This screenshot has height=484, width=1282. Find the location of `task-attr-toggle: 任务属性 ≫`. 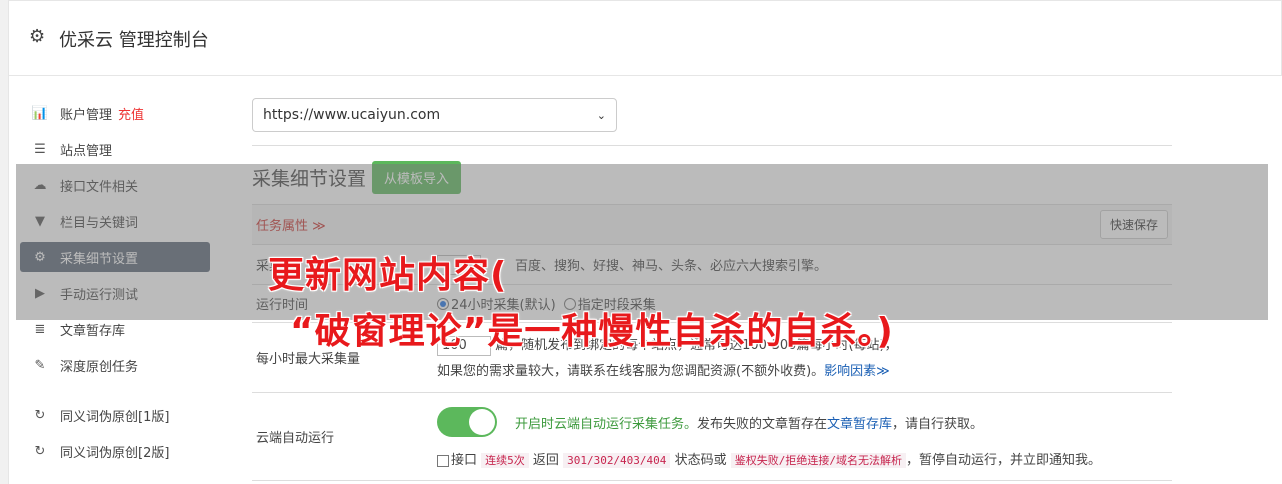

task-attr-toggle: 任务属性 ≫ is located at coordinates (291, 224).